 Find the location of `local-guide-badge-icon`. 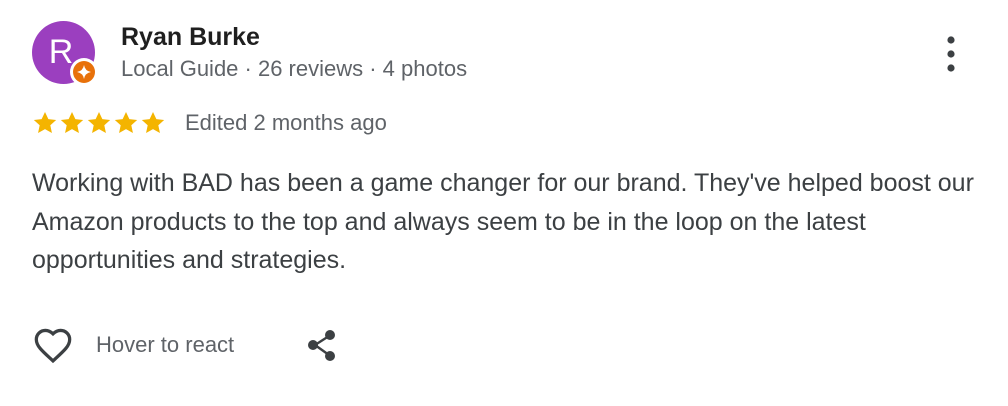

local-guide-badge-icon is located at coordinates (84, 72).